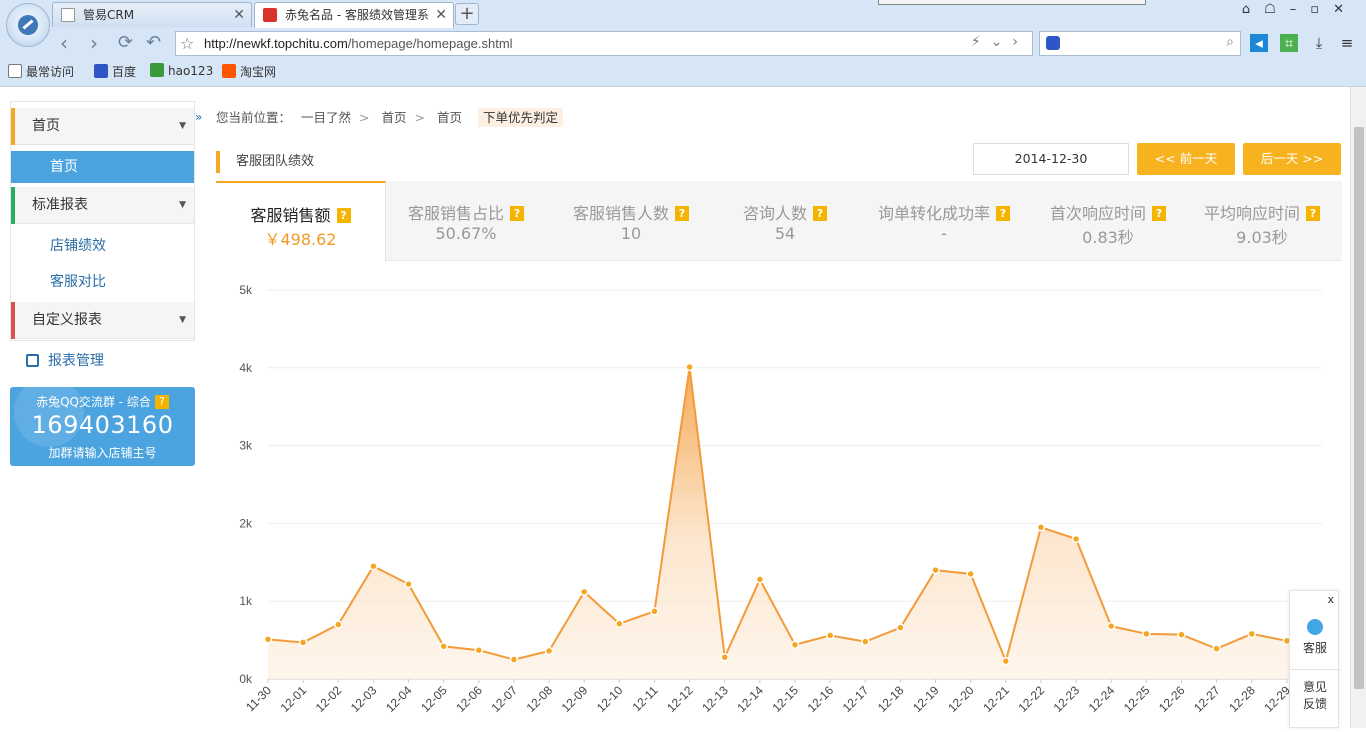  What do you see at coordinates (64, 43) in the screenshot?
I see `back-icon: ‹` at bounding box center [64, 43].